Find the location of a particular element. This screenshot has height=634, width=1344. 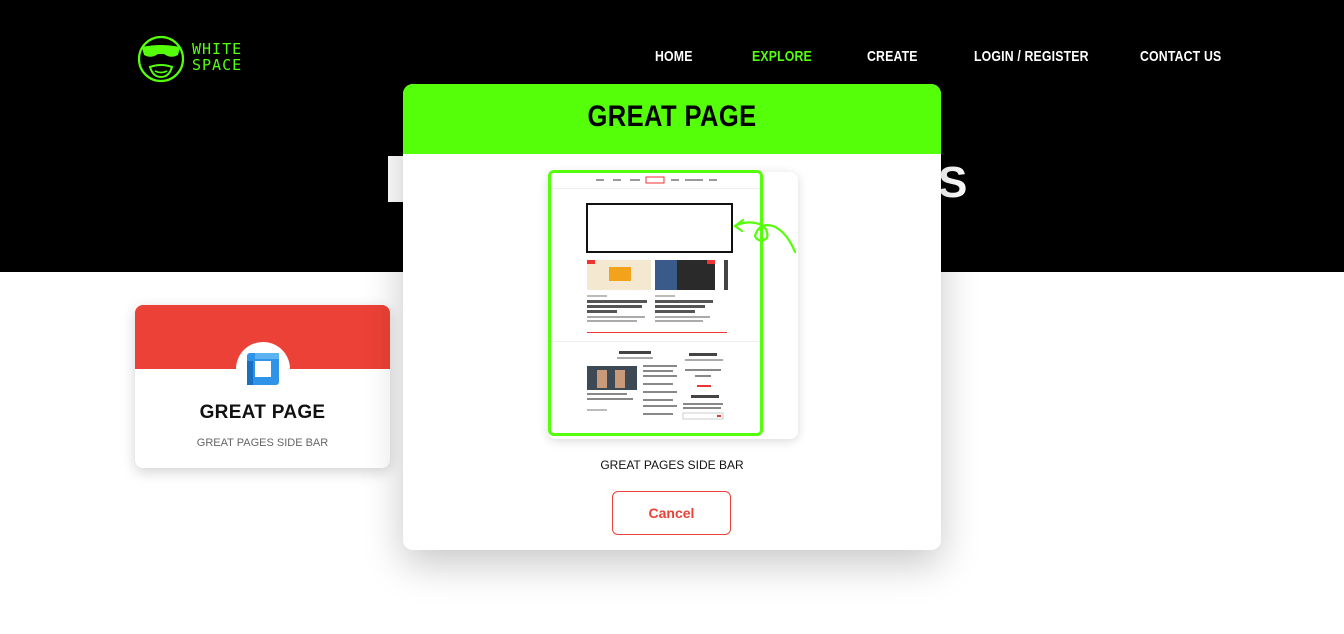

nav-contact-us: CONTACT US is located at coordinates (1180, 56).